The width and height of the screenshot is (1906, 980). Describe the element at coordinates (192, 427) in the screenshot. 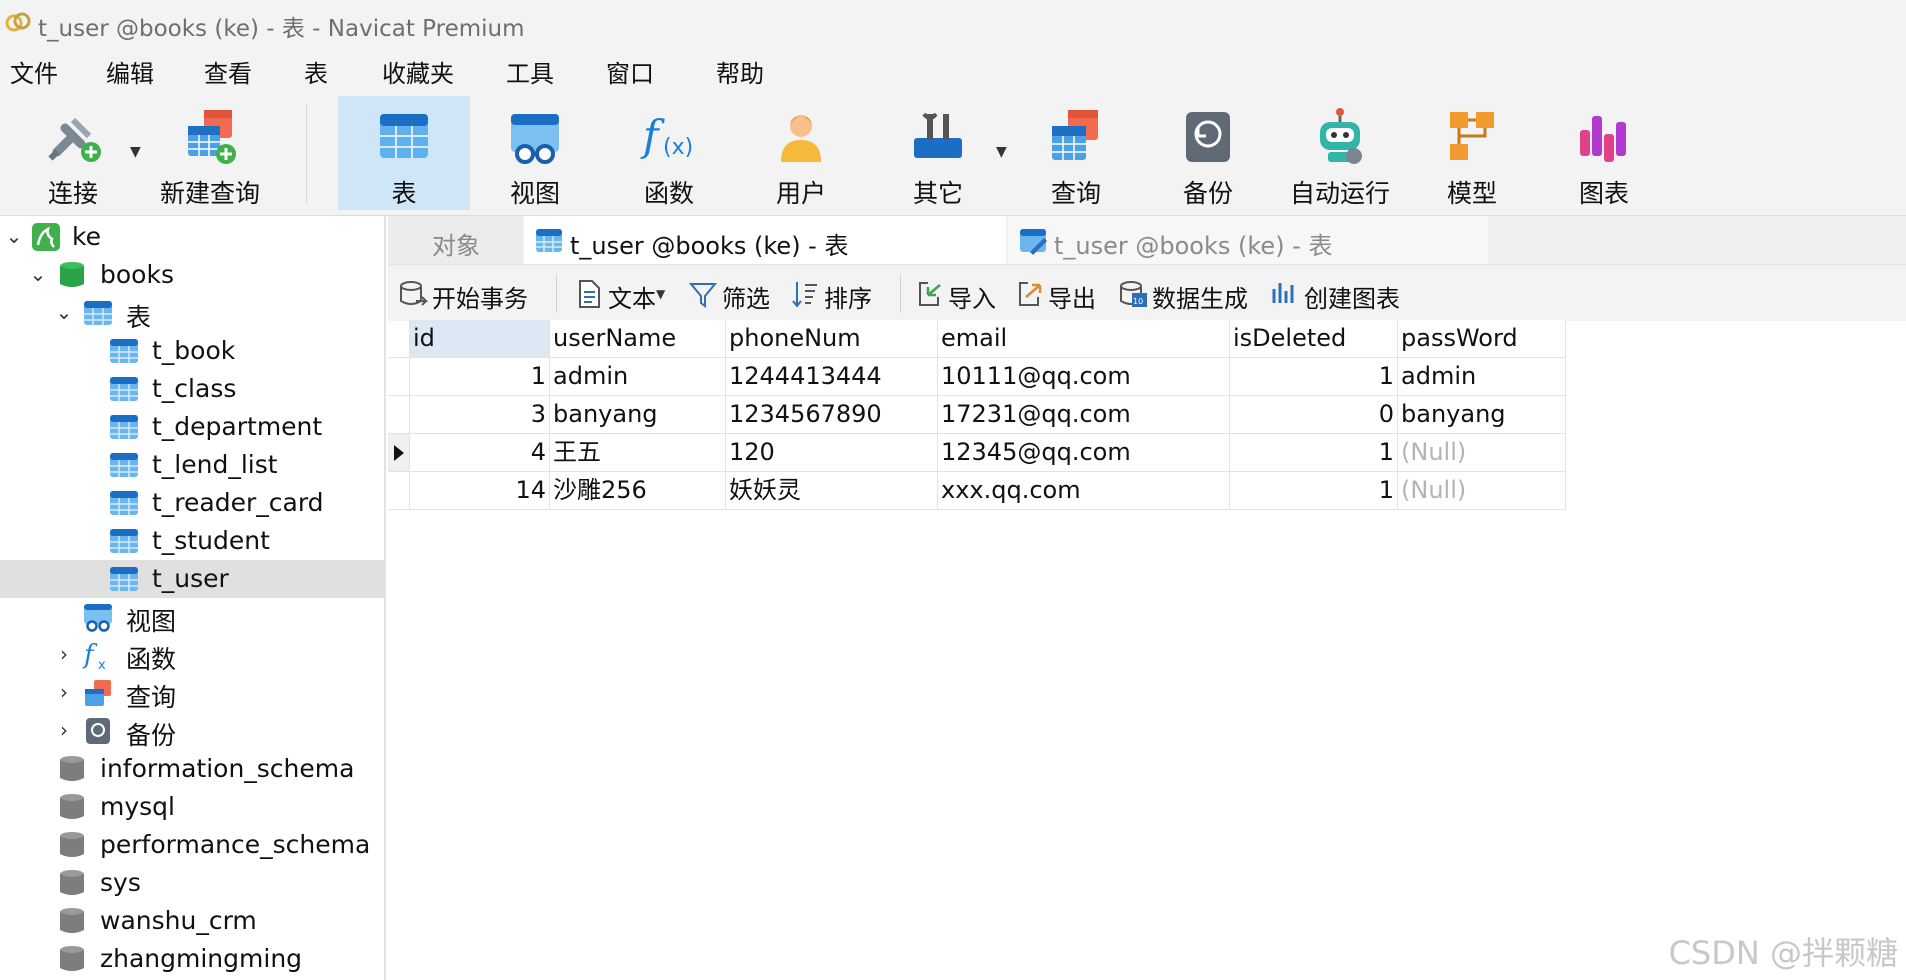

I see `tree-table-t-department: t_department` at that location.